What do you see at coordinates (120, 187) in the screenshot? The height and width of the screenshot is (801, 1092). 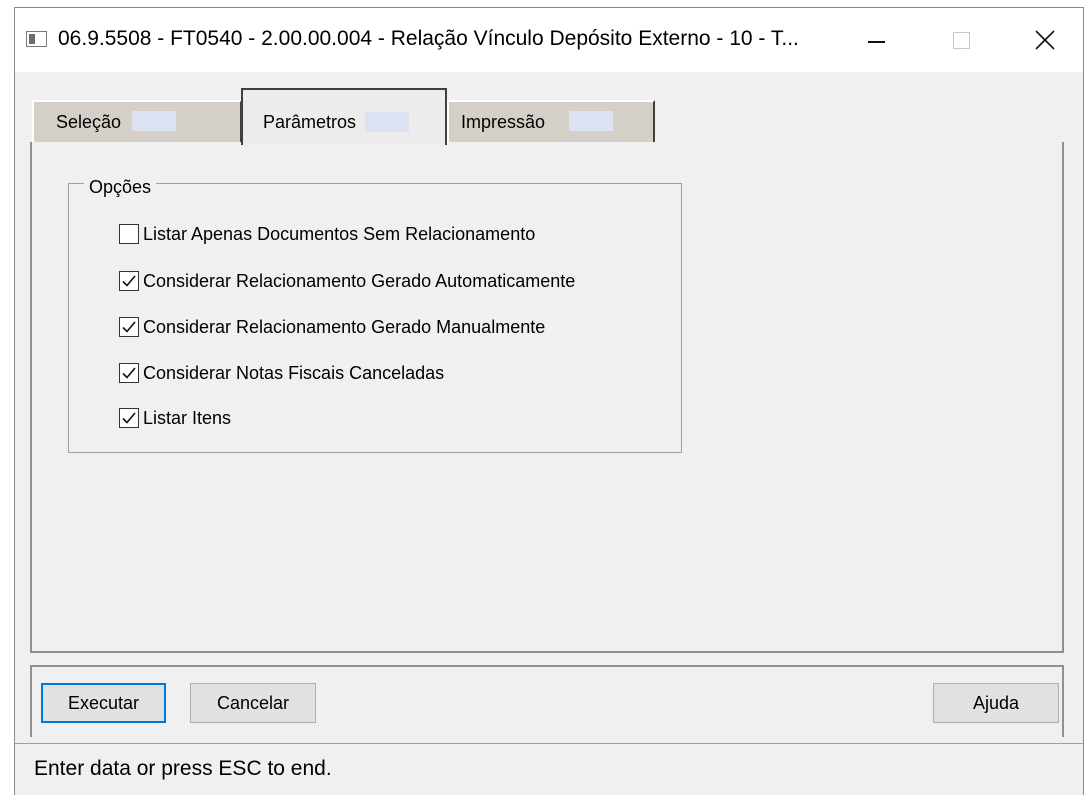 I see `options-group-legend: Opções` at bounding box center [120, 187].